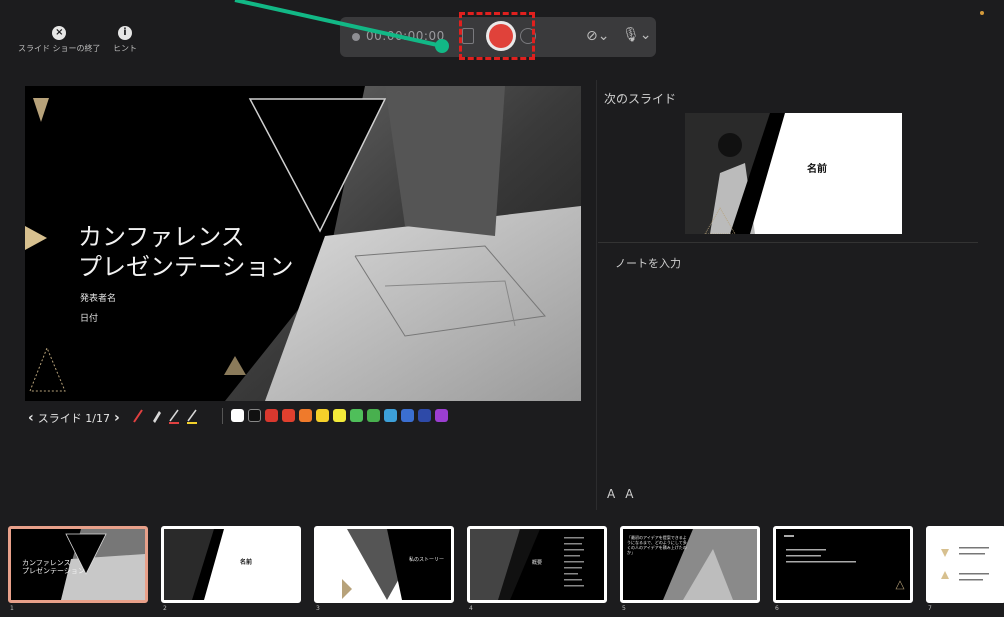 The width and height of the screenshot is (1004, 617). Describe the element at coordinates (138, 416) in the screenshot. I see `laser-pointer-icon` at that location.